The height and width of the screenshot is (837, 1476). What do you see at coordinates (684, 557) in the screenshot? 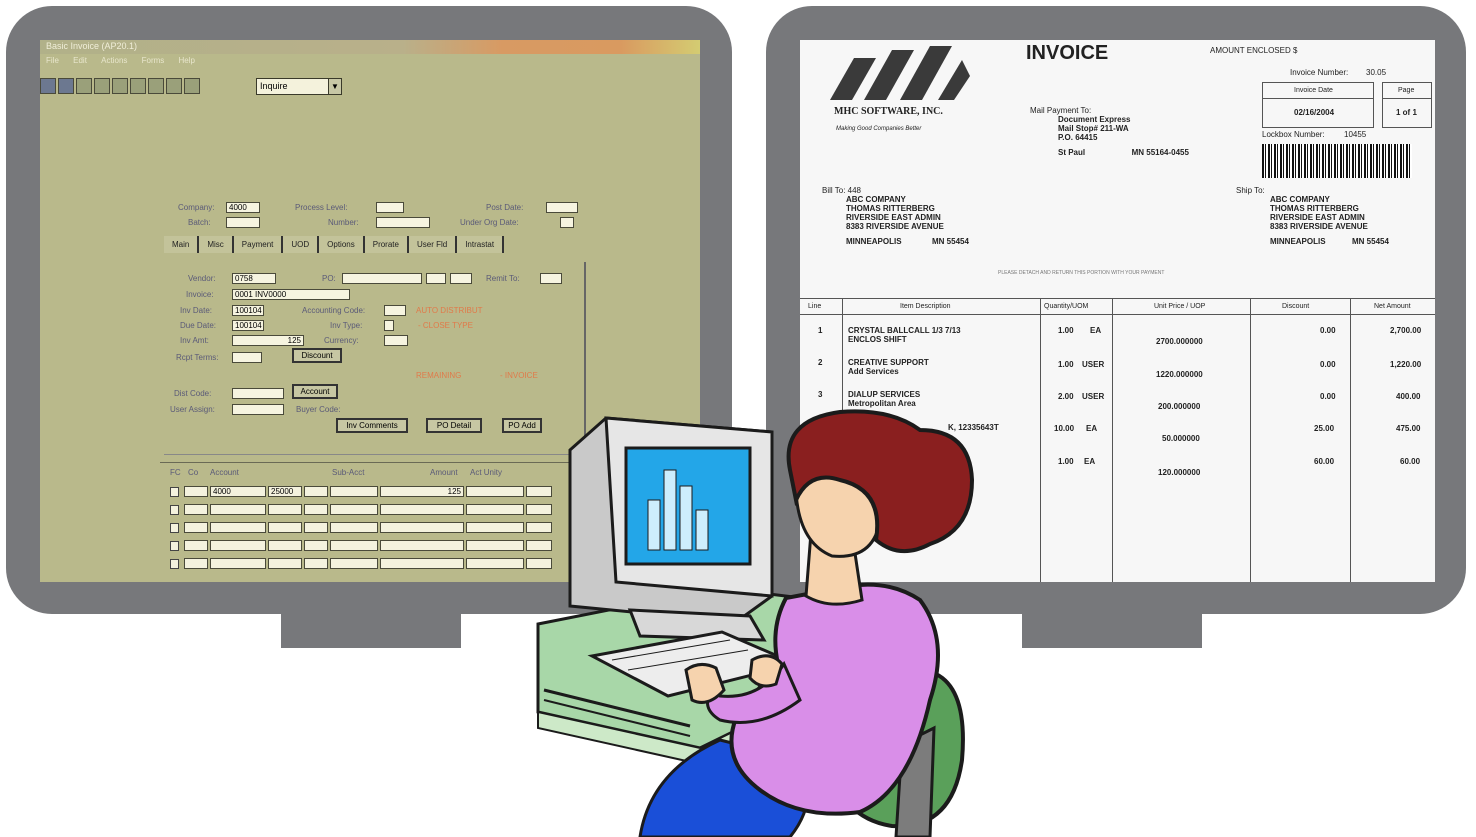
I see `computer-illustration` at bounding box center [684, 557].